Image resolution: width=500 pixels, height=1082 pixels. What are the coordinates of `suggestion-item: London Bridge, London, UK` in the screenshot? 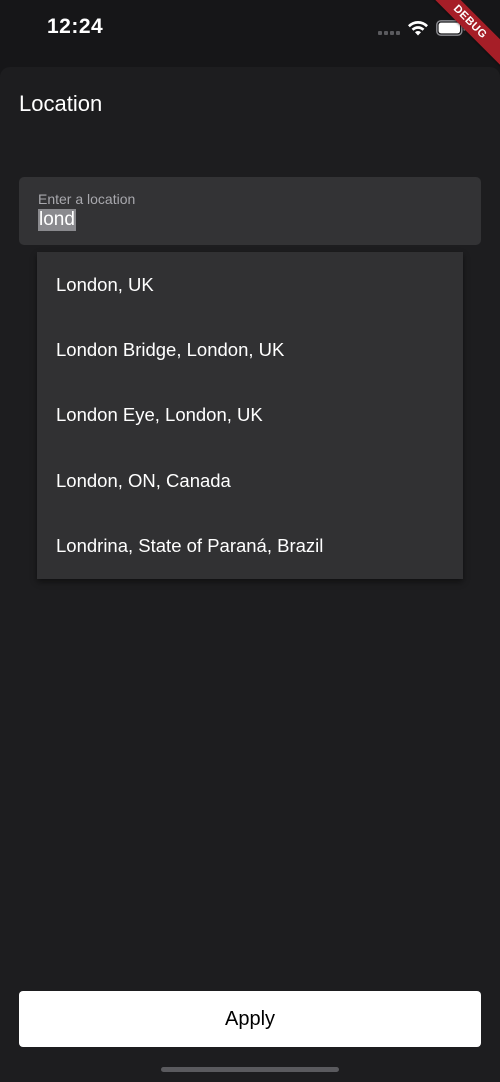 It's located at (250, 349).